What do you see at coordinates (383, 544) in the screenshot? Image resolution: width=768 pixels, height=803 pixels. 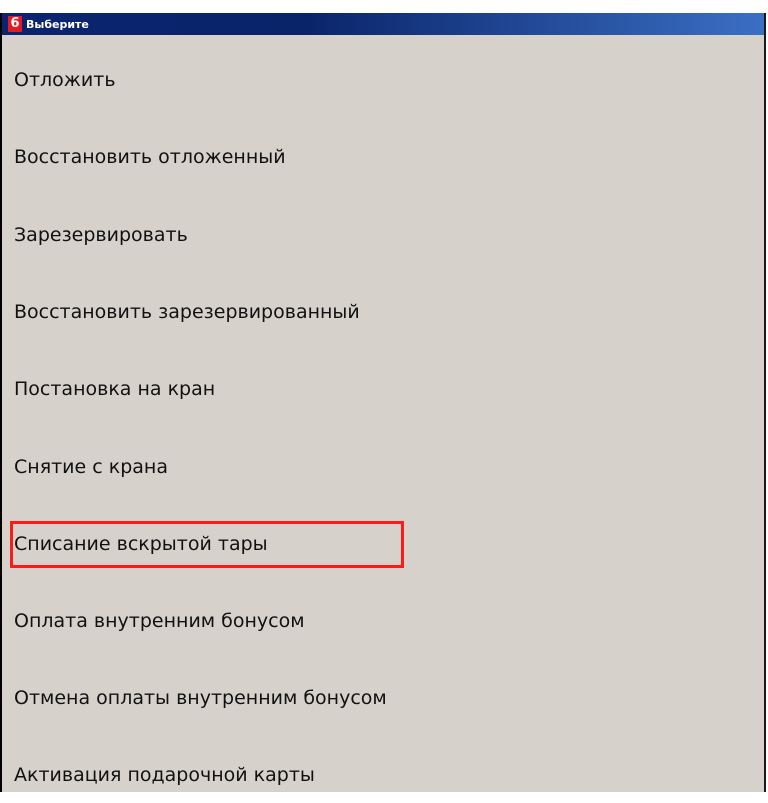 I see `menu-item-write-off-opened-container: Списание вскрытой тары` at bounding box center [383, 544].